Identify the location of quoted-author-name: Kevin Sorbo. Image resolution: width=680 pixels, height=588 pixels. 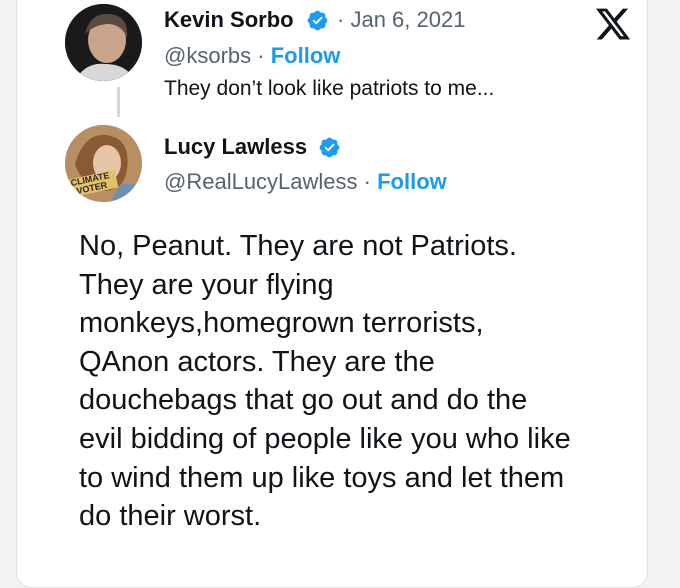
(229, 20).